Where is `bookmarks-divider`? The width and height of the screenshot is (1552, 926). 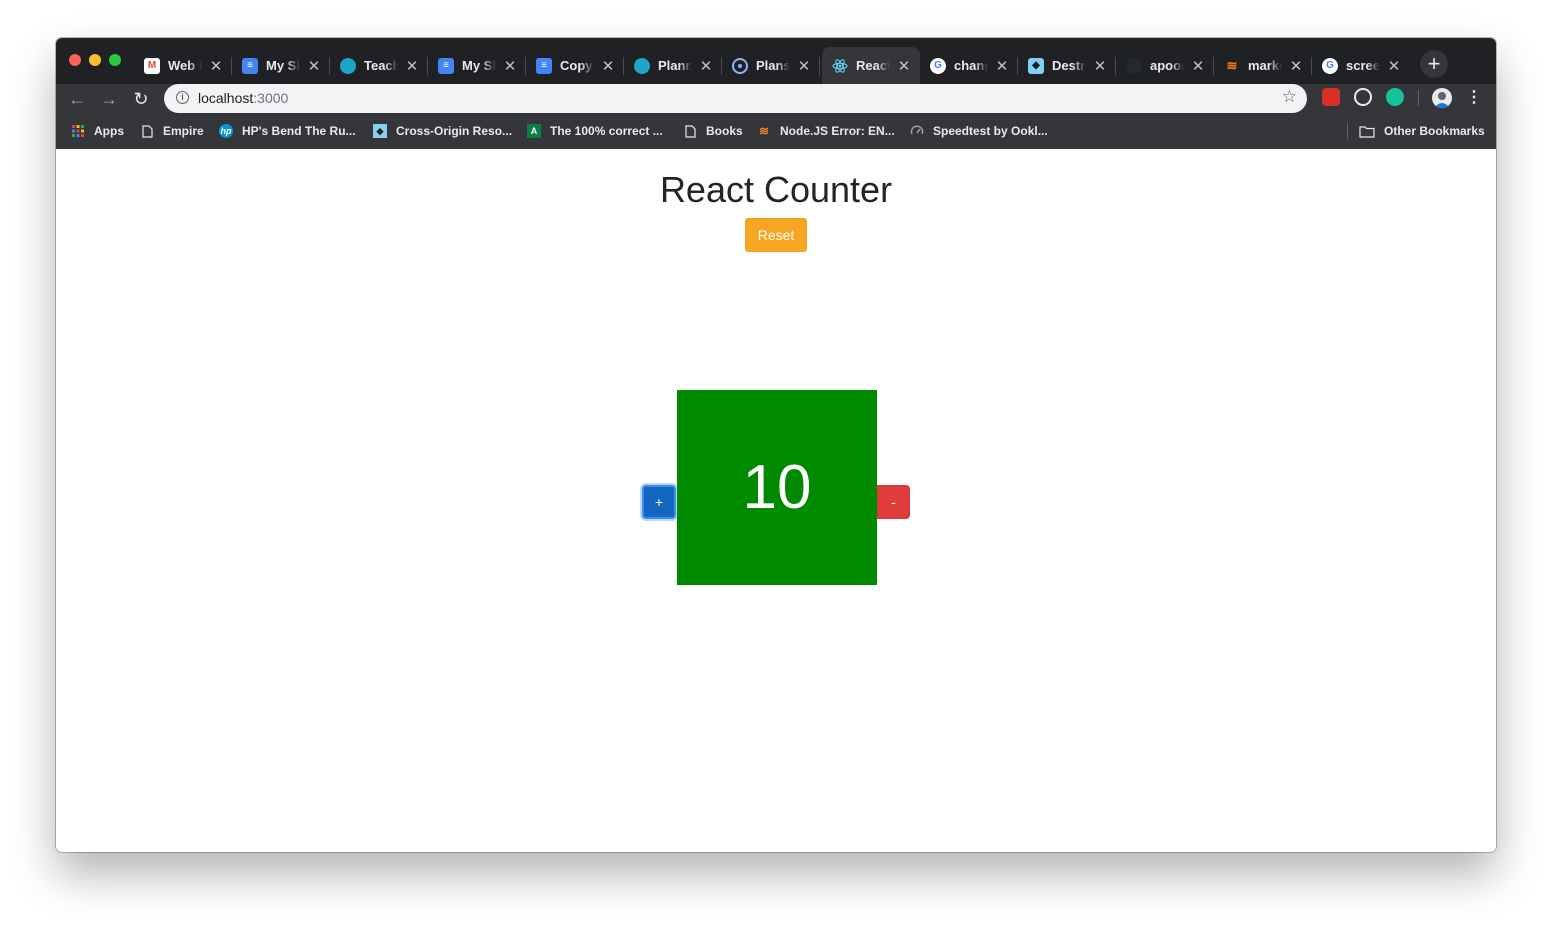 bookmarks-divider is located at coordinates (1347, 131).